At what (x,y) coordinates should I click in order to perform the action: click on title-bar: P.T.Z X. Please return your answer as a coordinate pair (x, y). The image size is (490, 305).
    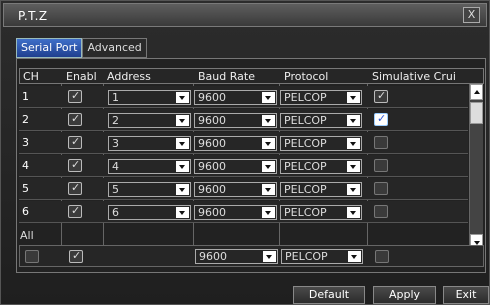
    Looking at the image, I should click on (245, 15).